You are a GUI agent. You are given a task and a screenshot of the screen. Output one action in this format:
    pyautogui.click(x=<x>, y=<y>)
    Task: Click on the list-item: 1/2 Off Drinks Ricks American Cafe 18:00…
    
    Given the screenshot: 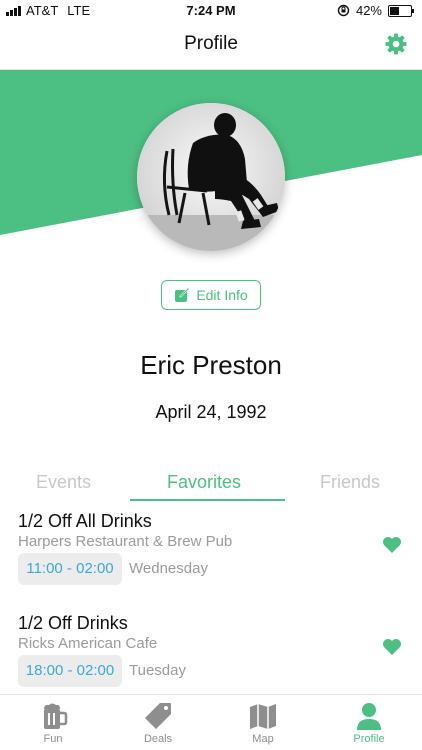 What is the action you would take?
    pyautogui.click(x=211, y=653)
    